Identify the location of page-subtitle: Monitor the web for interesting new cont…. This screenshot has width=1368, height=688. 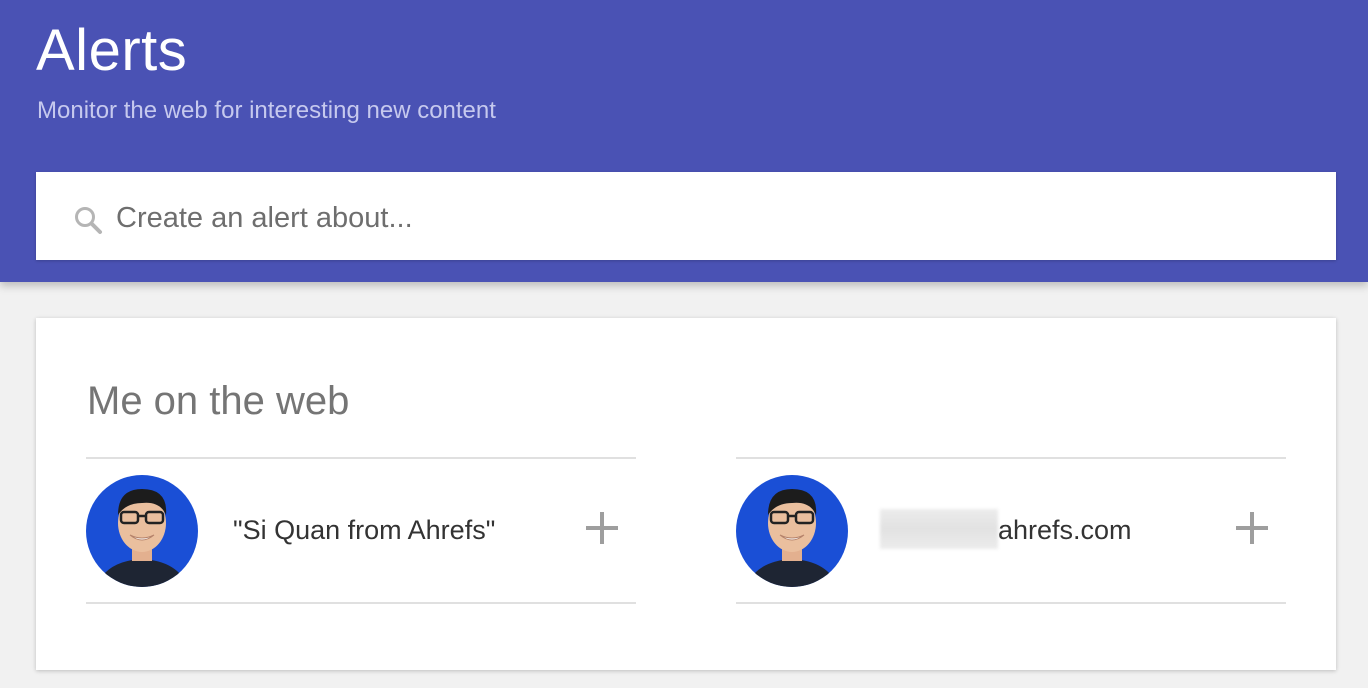
(266, 110).